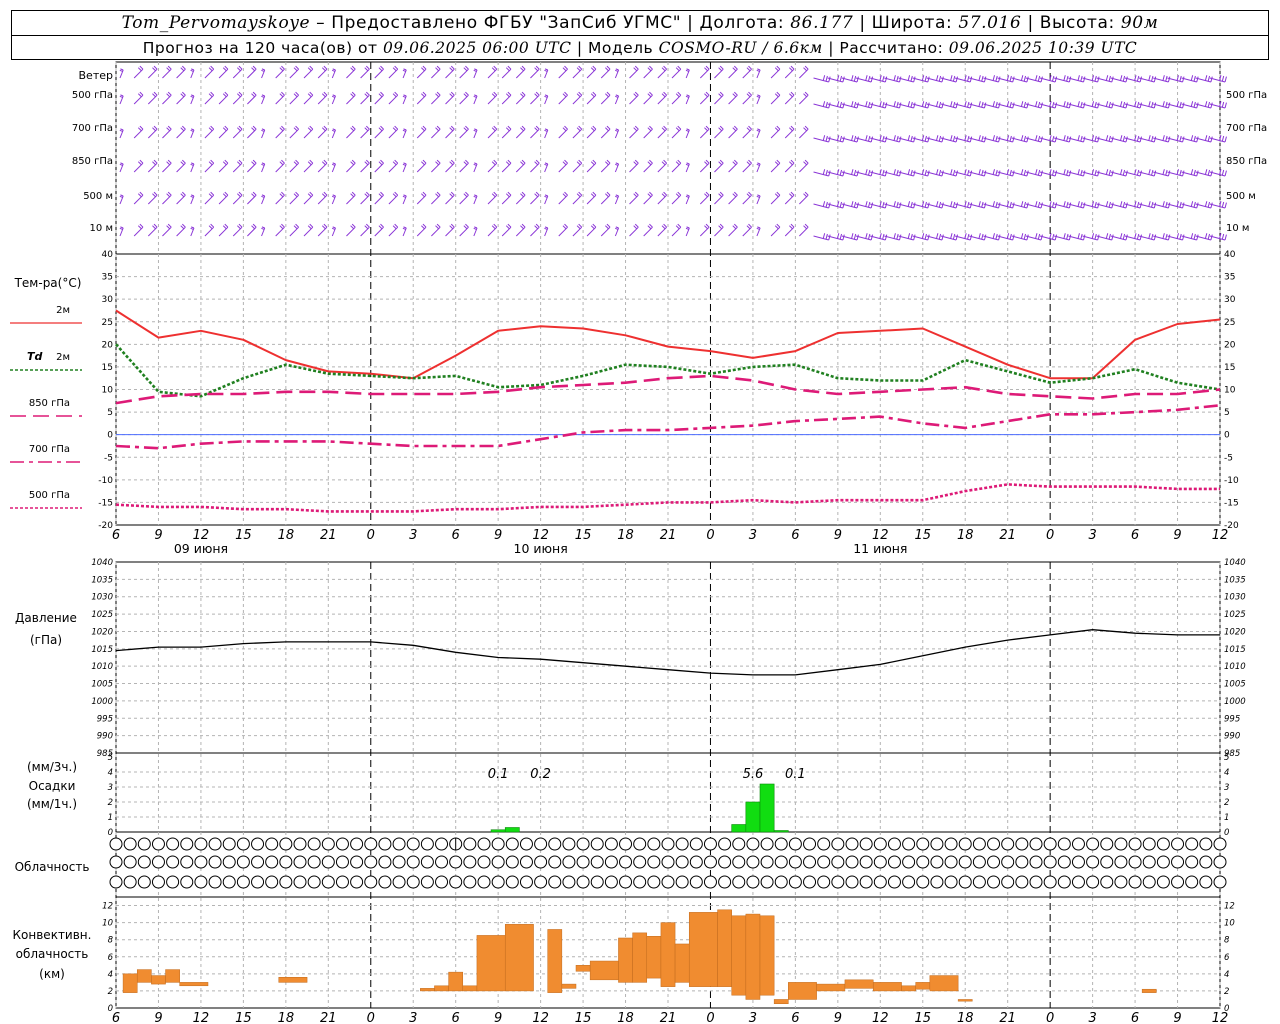  Describe the element at coordinates (35, 356) in the screenshot. I see `legend-td-prefix: Td` at that location.